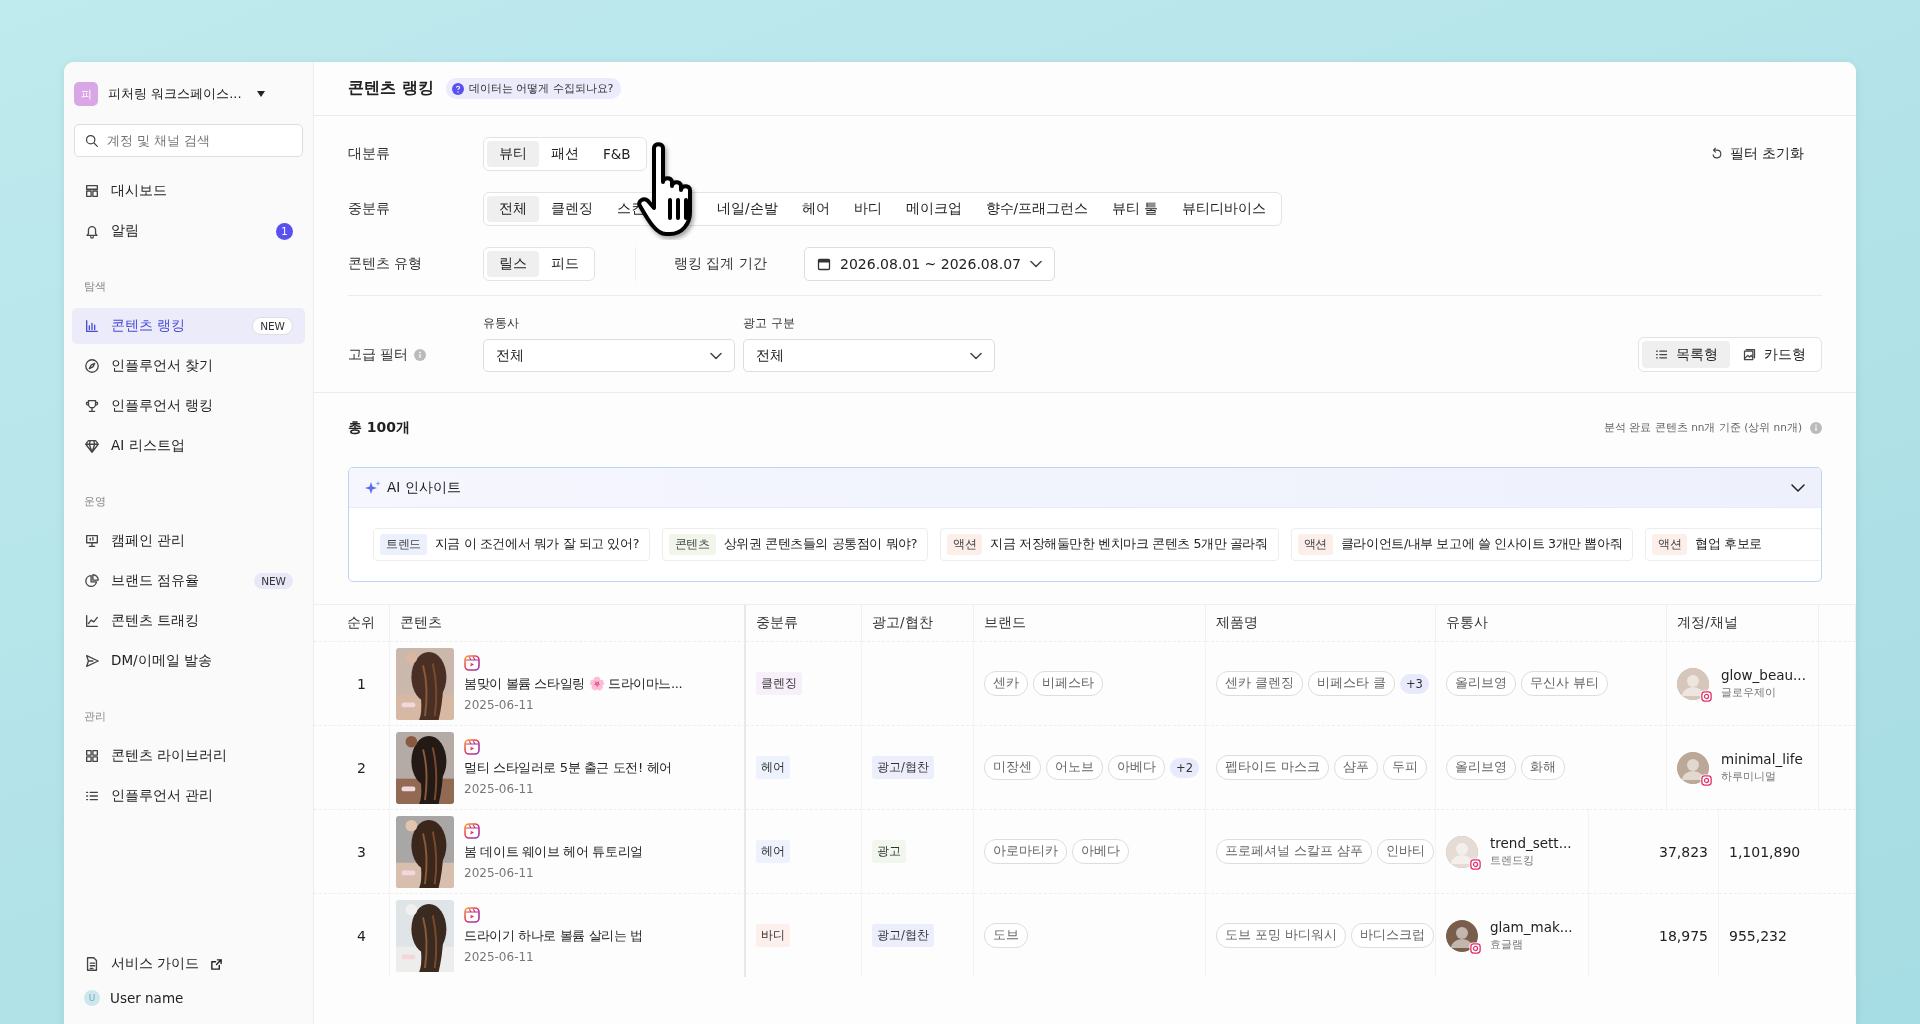 The width and height of the screenshot is (1920, 1024). I want to click on product-chip: 두피, so click(1405, 767).